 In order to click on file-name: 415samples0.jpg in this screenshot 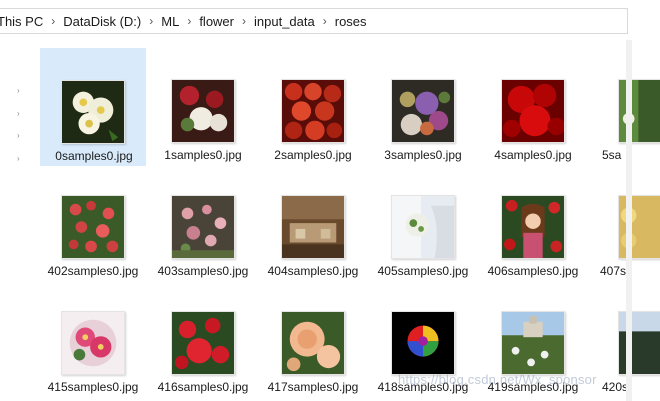, I will do `click(93, 387)`.